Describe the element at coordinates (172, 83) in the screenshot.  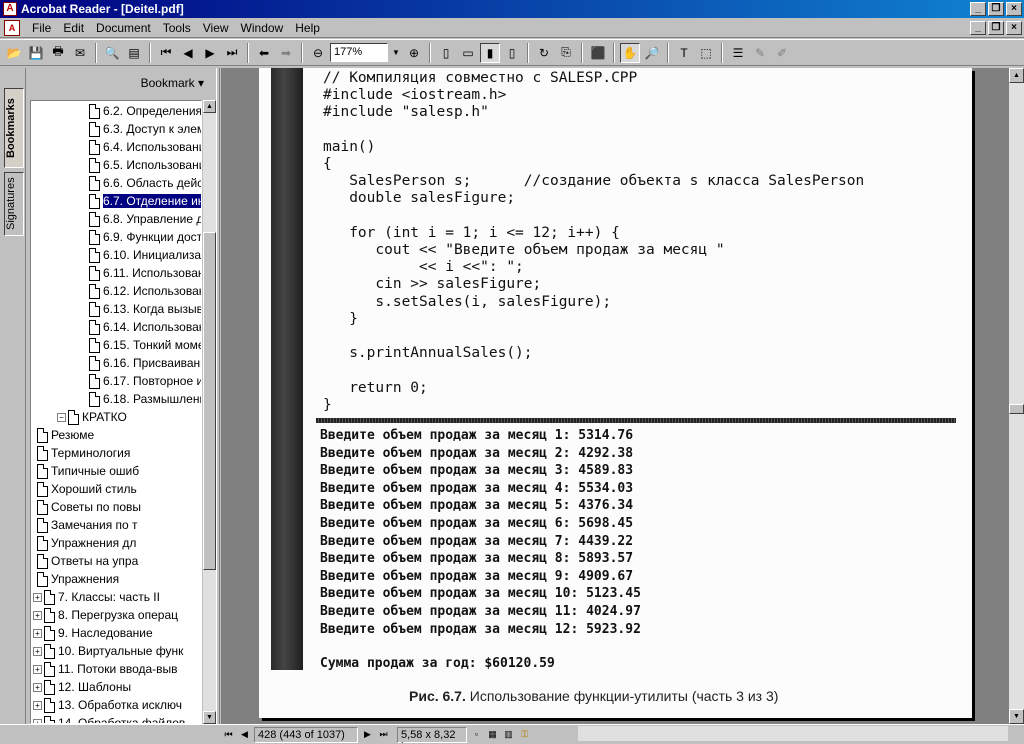
I see `bookmark-menu-button: Bookmark ▾` at that location.